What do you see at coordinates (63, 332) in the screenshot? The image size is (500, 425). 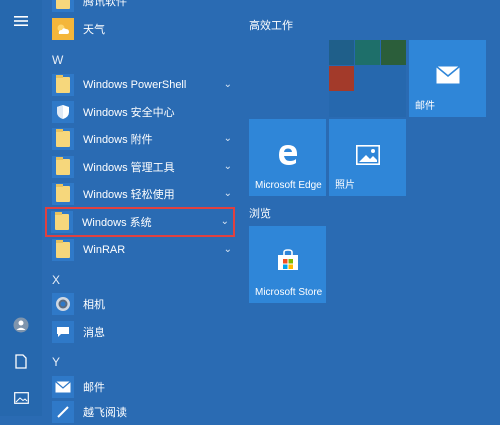 I see `message-icon` at bounding box center [63, 332].